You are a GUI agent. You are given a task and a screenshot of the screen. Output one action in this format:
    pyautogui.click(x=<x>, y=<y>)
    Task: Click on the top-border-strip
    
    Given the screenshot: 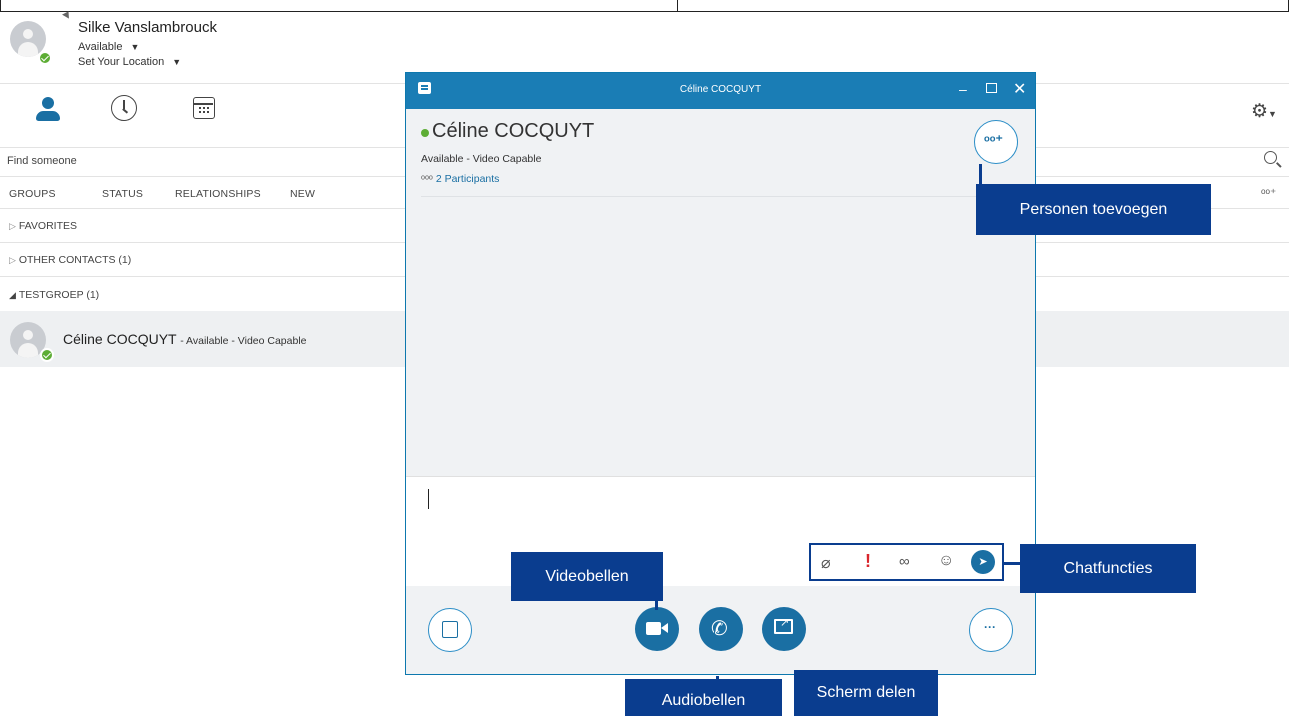 What is the action you would take?
    pyautogui.click(x=644, y=6)
    